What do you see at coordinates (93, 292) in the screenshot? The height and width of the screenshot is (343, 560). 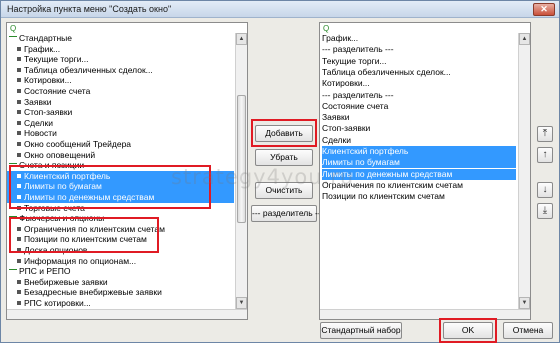 I see `tree-item-label: Безадресные внебиржевые заявки` at bounding box center [93, 292].